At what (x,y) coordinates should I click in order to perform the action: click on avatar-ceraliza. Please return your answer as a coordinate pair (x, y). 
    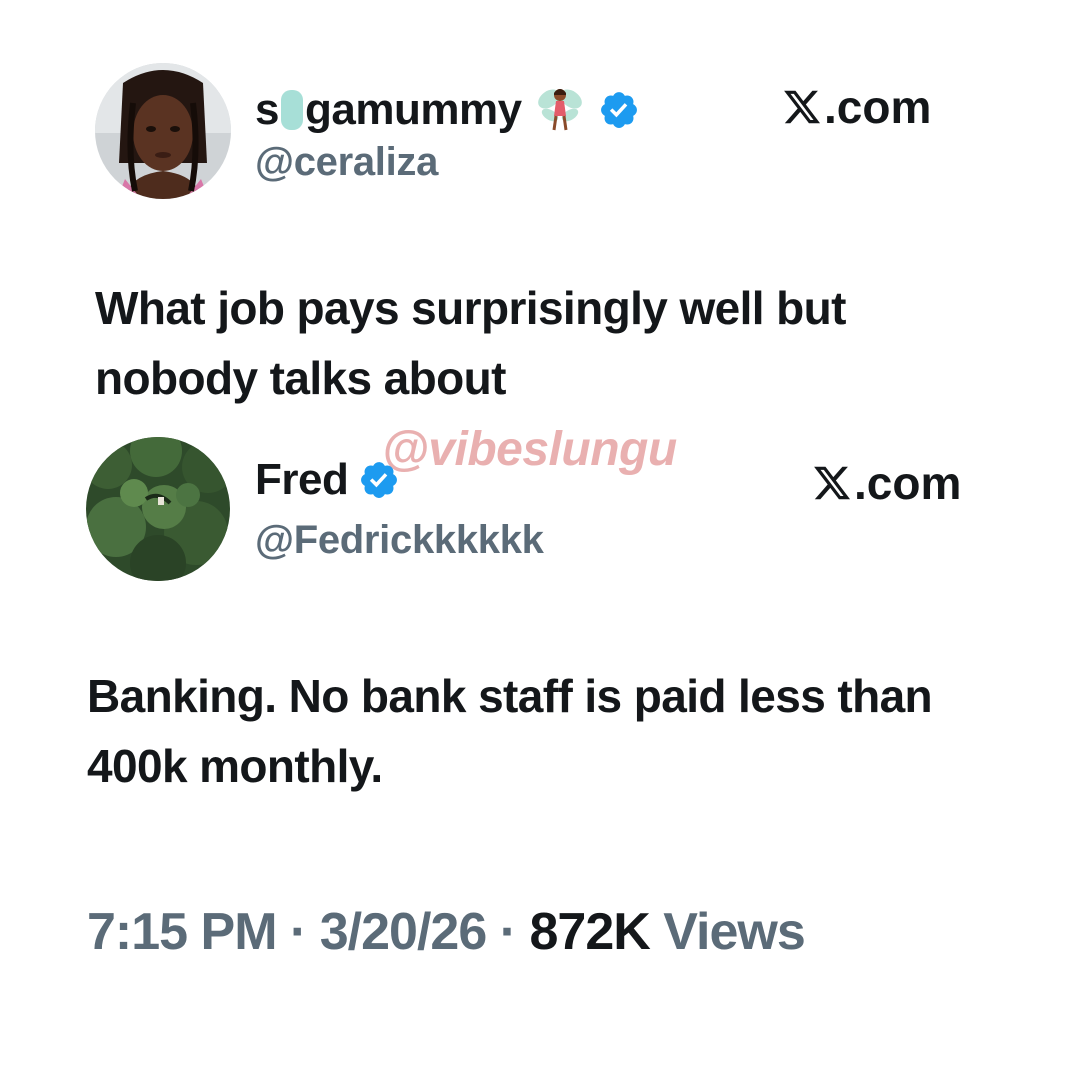
    Looking at the image, I should click on (163, 131).